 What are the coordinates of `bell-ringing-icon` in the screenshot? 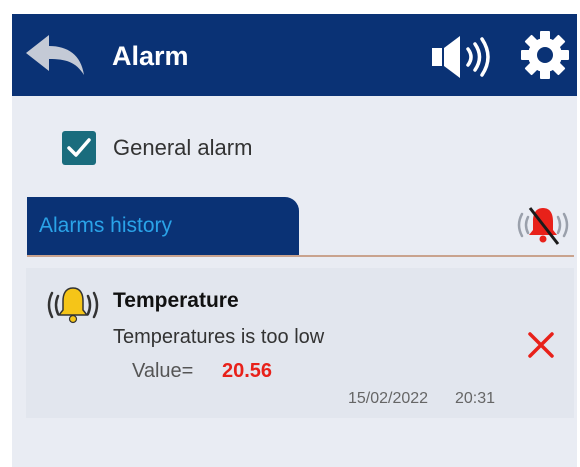 It's located at (73, 305).